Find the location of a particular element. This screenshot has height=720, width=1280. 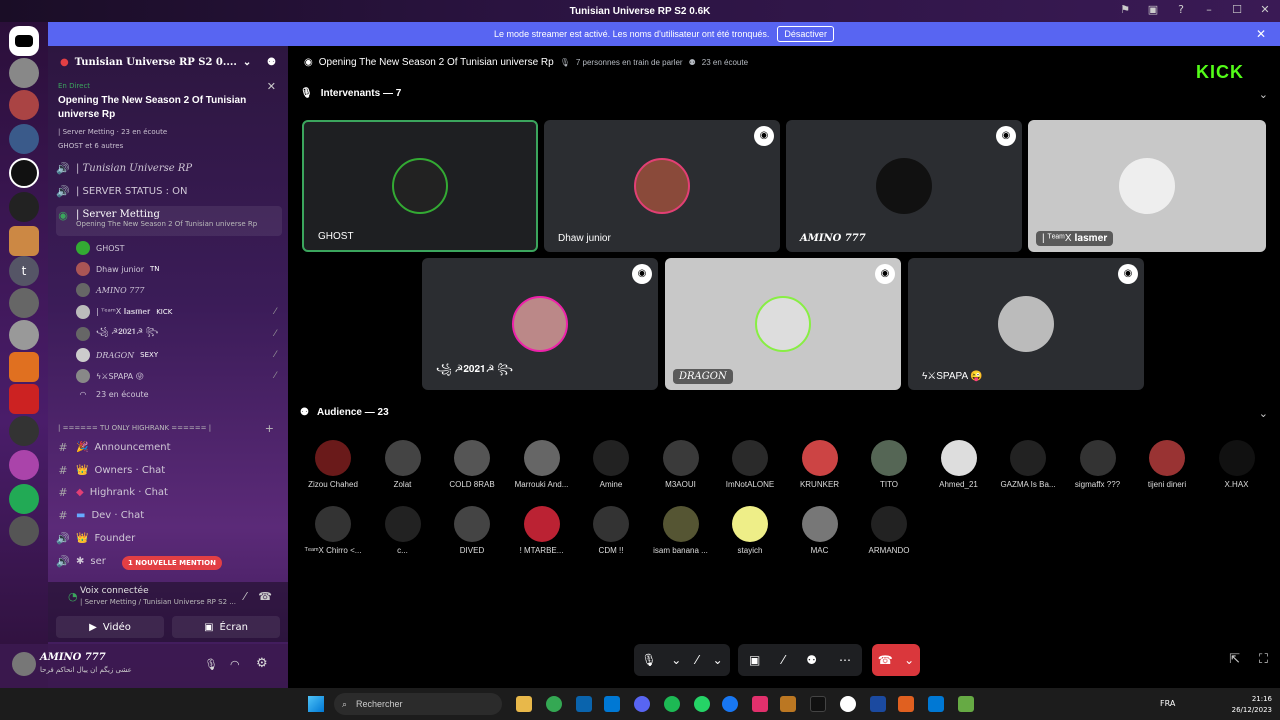

screen-share-icon: ▣ is located at coordinates (754, 660).